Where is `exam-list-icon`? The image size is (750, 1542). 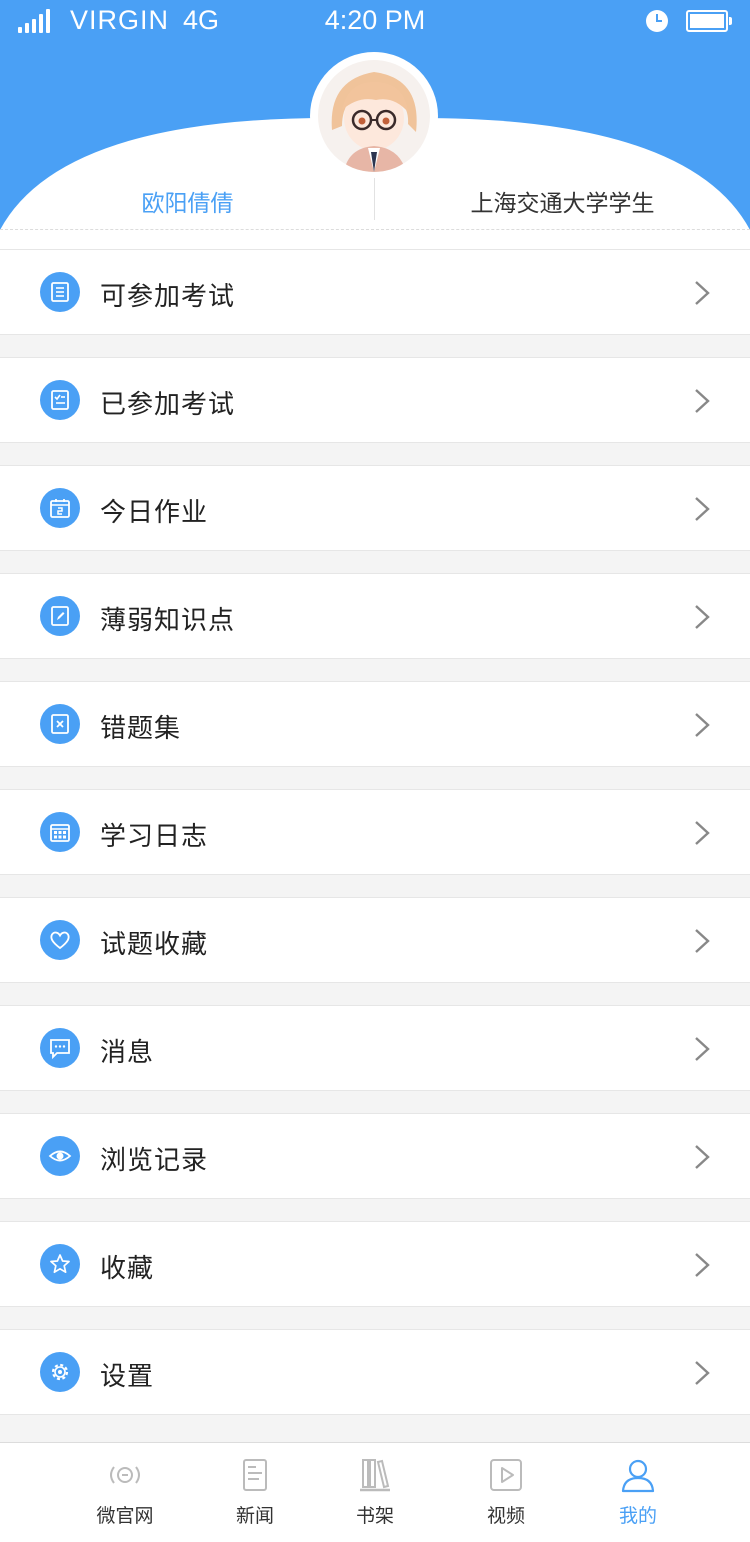
exam-list-icon is located at coordinates (60, 292).